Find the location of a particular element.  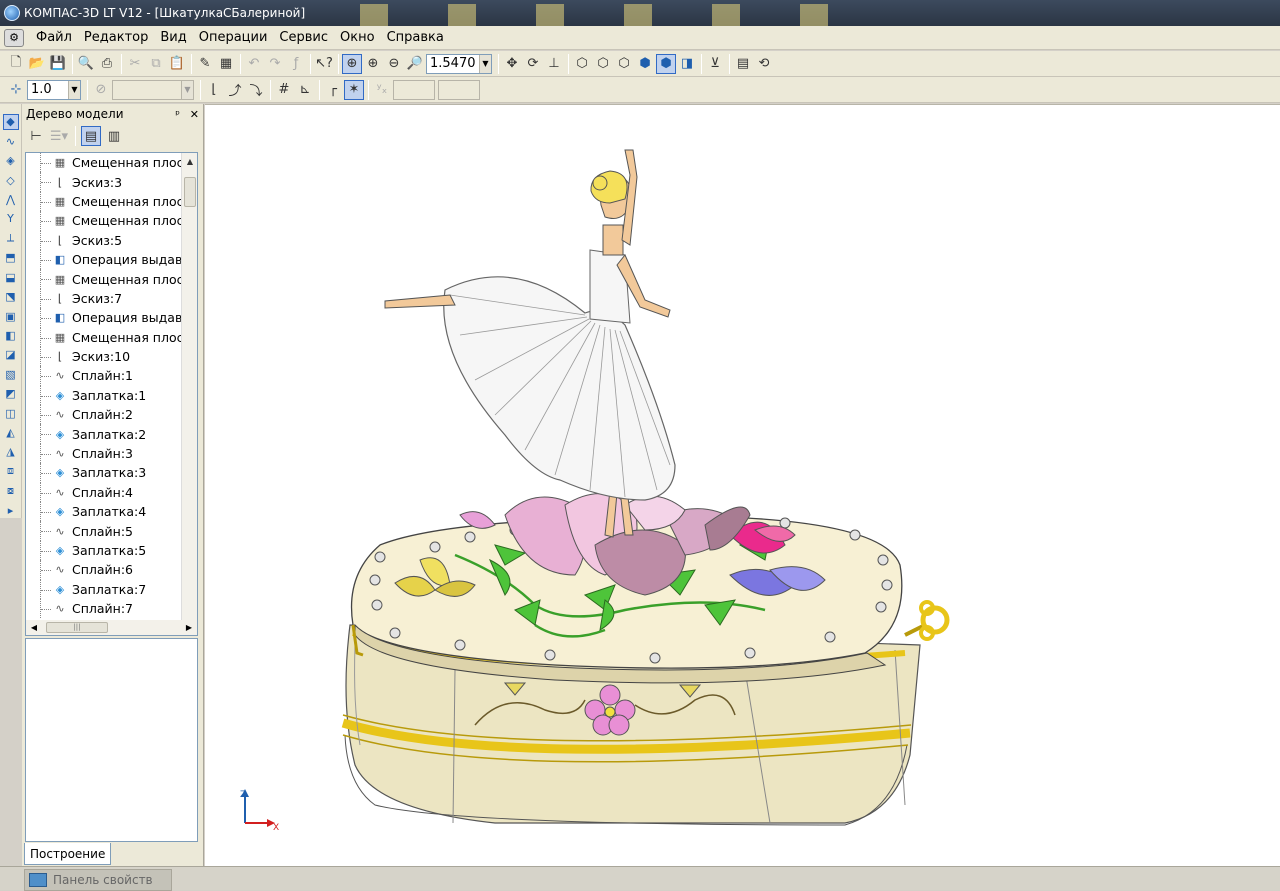

tree-item: ⌊ Эскиз:10 is located at coordinates (111, 356).